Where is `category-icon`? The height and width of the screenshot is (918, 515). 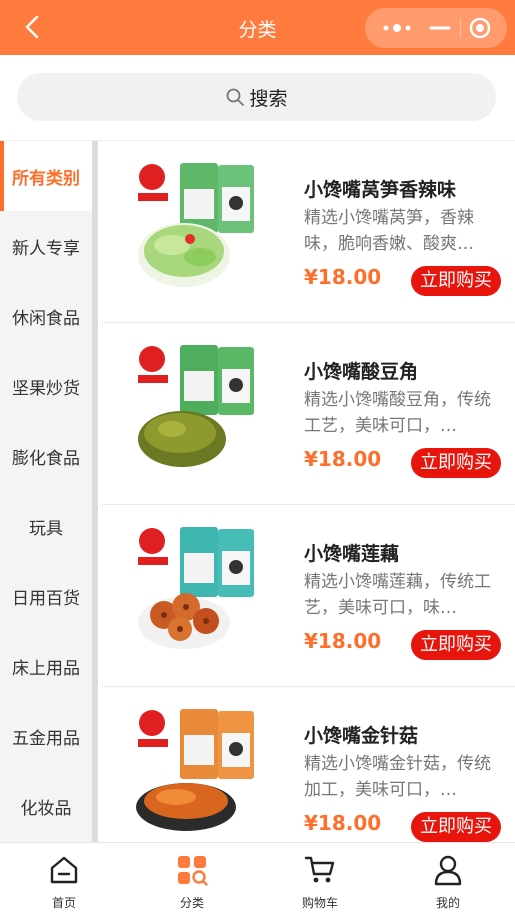
category-icon is located at coordinates (193, 871).